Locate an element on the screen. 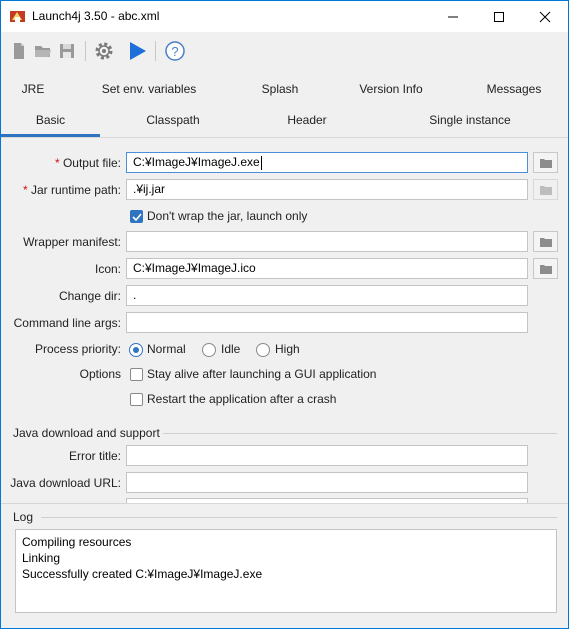 The width and height of the screenshot is (569, 629). change-dir-field: . is located at coordinates (327, 295).